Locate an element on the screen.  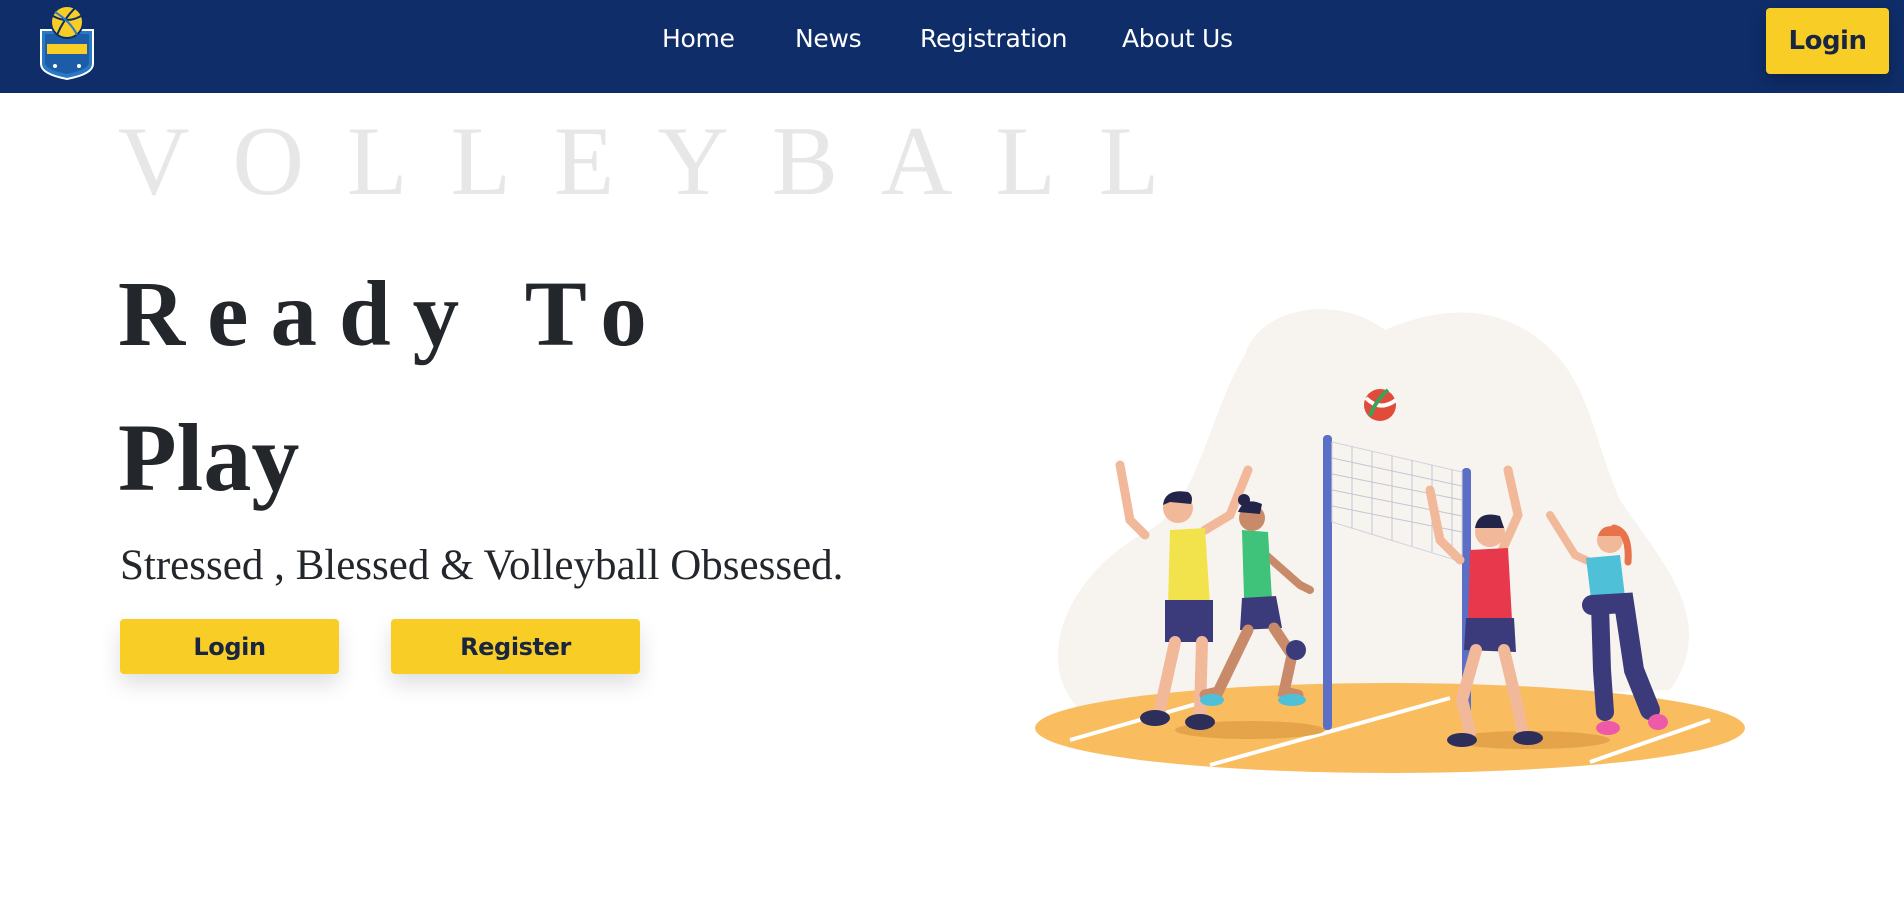
nav-home-link: Home is located at coordinates (698, 38).